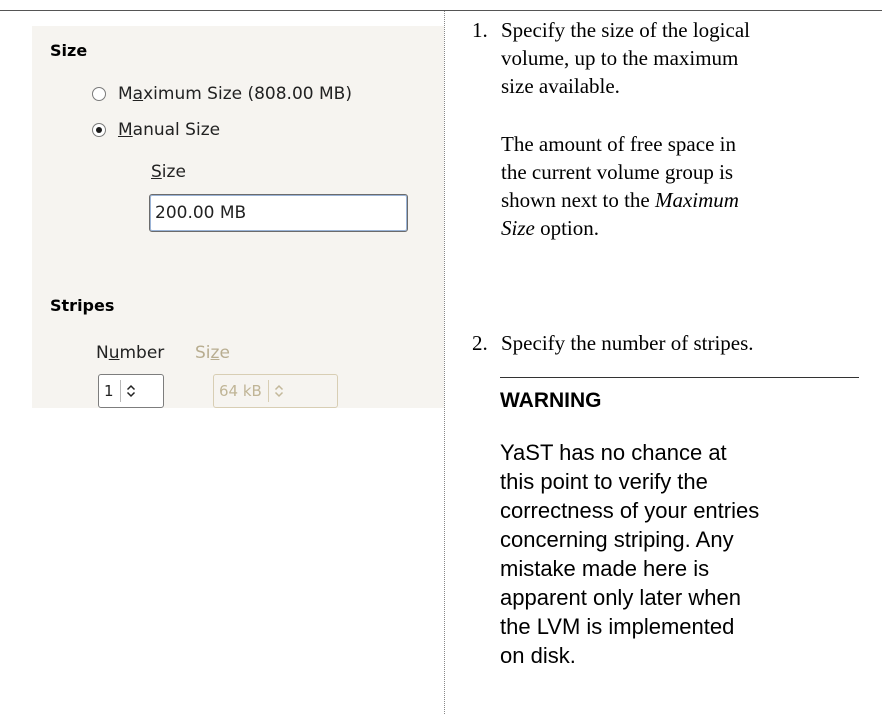 This screenshot has width=882, height=714. What do you see at coordinates (99, 130) in the screenshot?
I see `radio-checked-icon` at bounding box center [99, 130].